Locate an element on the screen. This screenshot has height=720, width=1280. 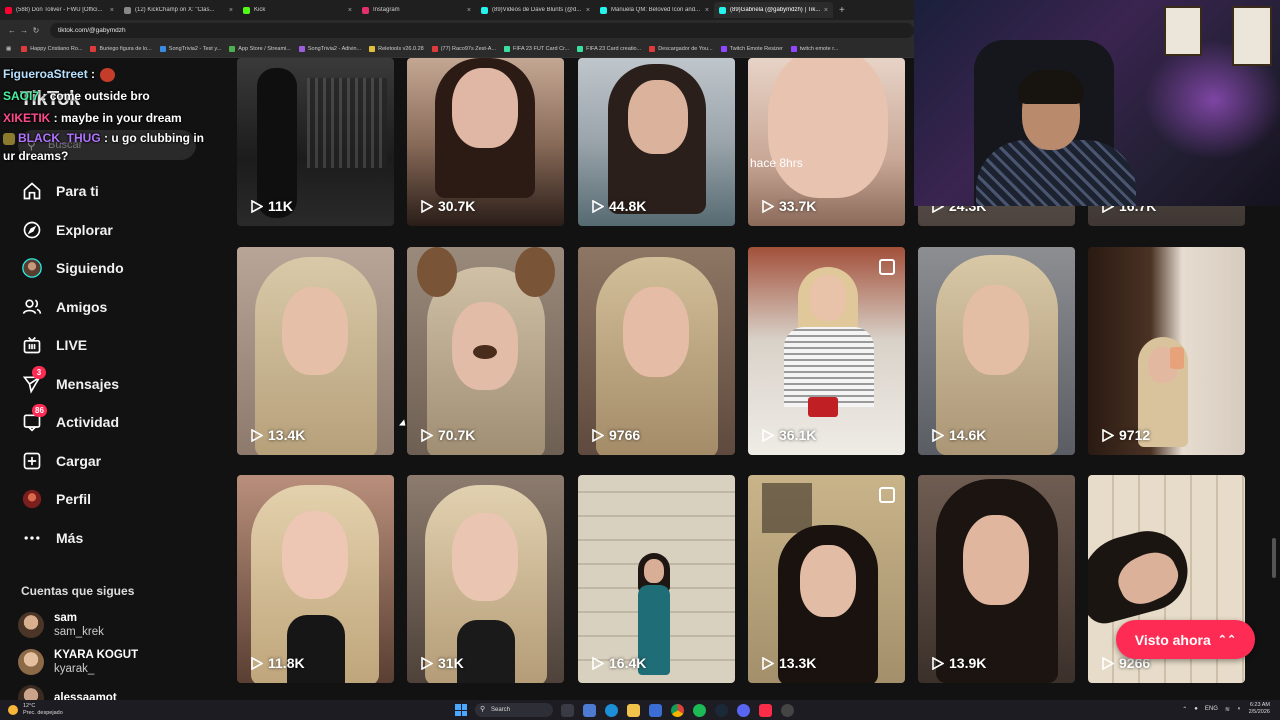
bookmark-item: Twitch Emote Resizer is located at coordinates (751, 49).